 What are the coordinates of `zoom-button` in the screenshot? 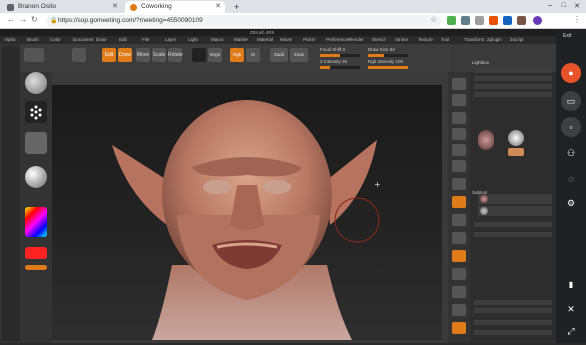 It's located at (459, 134).